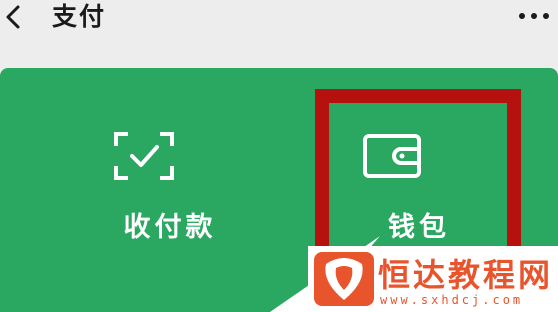  What do you see at coordinates (466, 275) in the screenshot?
I see `watermark-title: 恒达教程网` at bounding box center [466, 275].